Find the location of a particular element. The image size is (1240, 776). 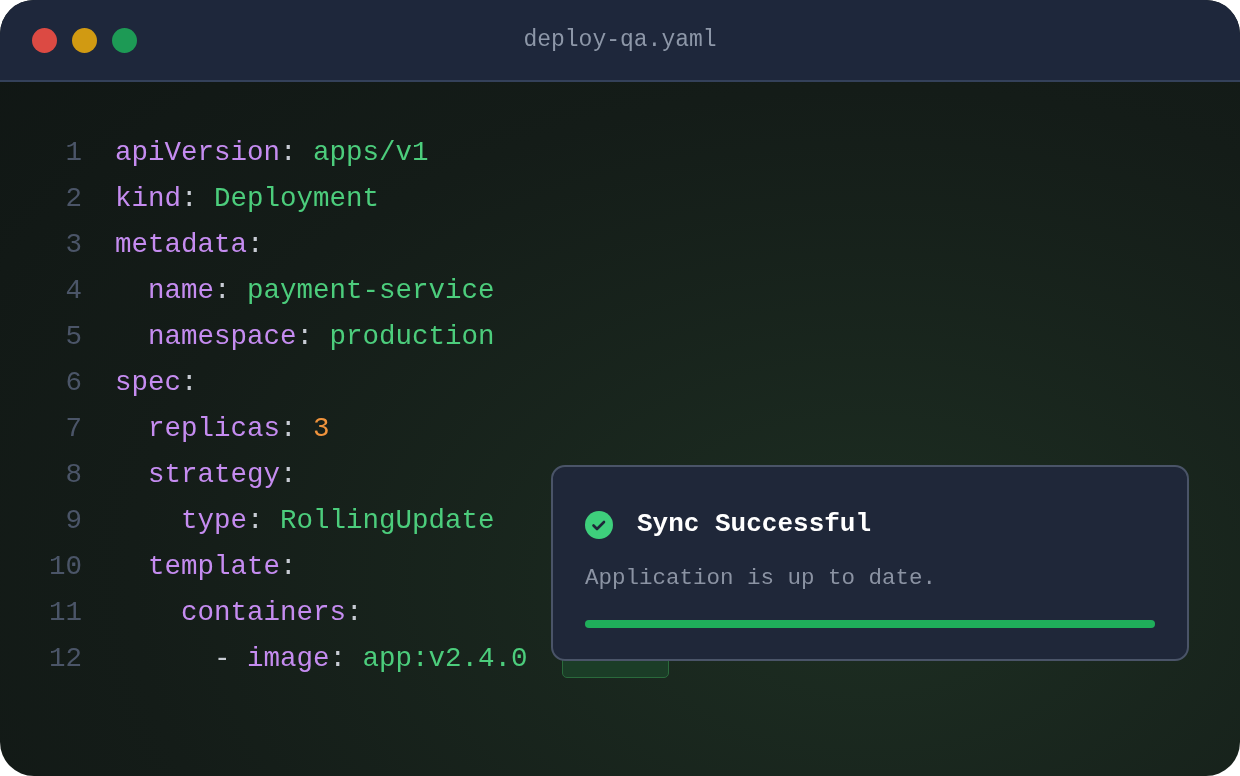

code-line: spec: is located at coordinates (156, 383).